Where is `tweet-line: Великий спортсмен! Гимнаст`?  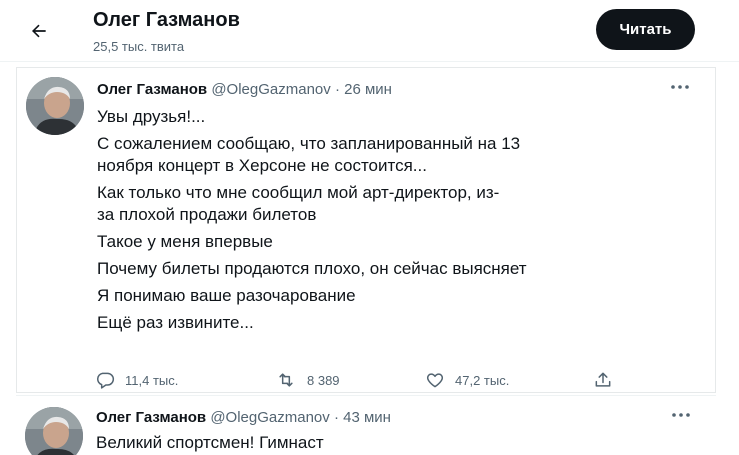
tweet-line: Великий спортсмен! Гимнаст is located at coordinates (210, 442).